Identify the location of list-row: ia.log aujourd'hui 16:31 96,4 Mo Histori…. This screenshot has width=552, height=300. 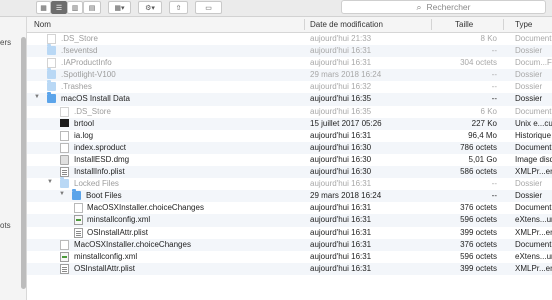
(289, 136).